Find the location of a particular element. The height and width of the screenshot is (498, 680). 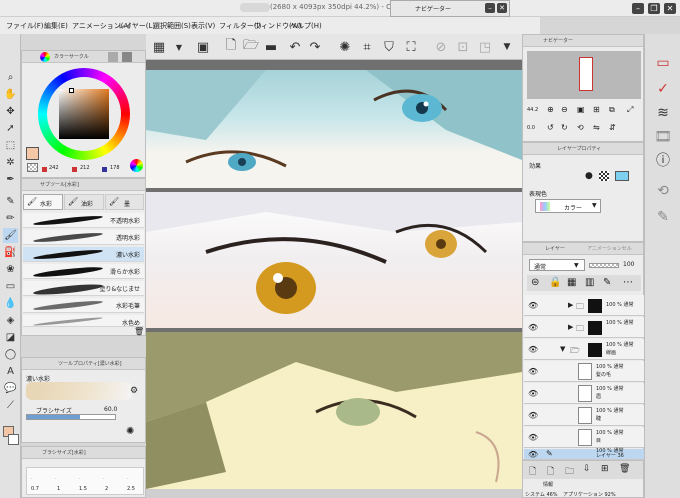

brush-size-preset: 1 is located at coordinates (58, 489).